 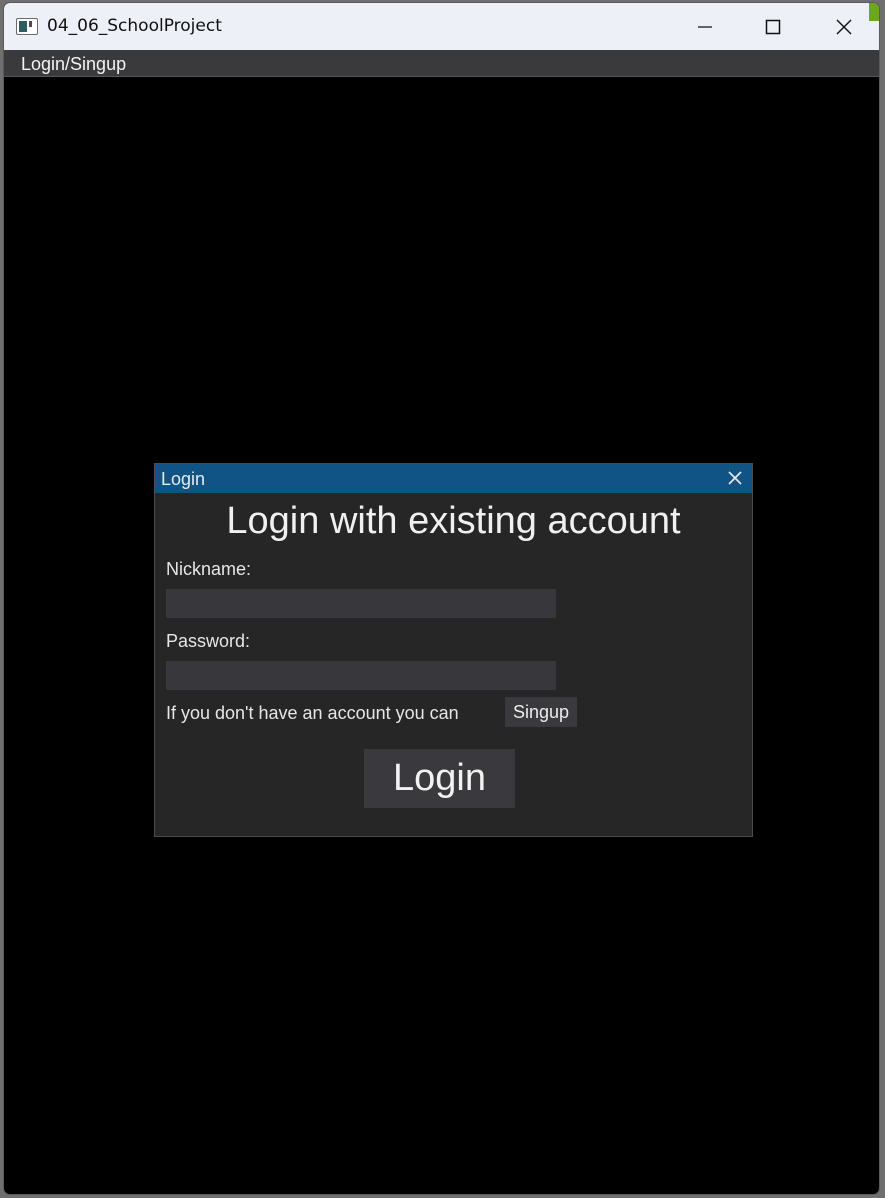 What do you see at coordinates (874, 12) in the screenshot?
I see `accent-strip` at bounding box center [874, 12].